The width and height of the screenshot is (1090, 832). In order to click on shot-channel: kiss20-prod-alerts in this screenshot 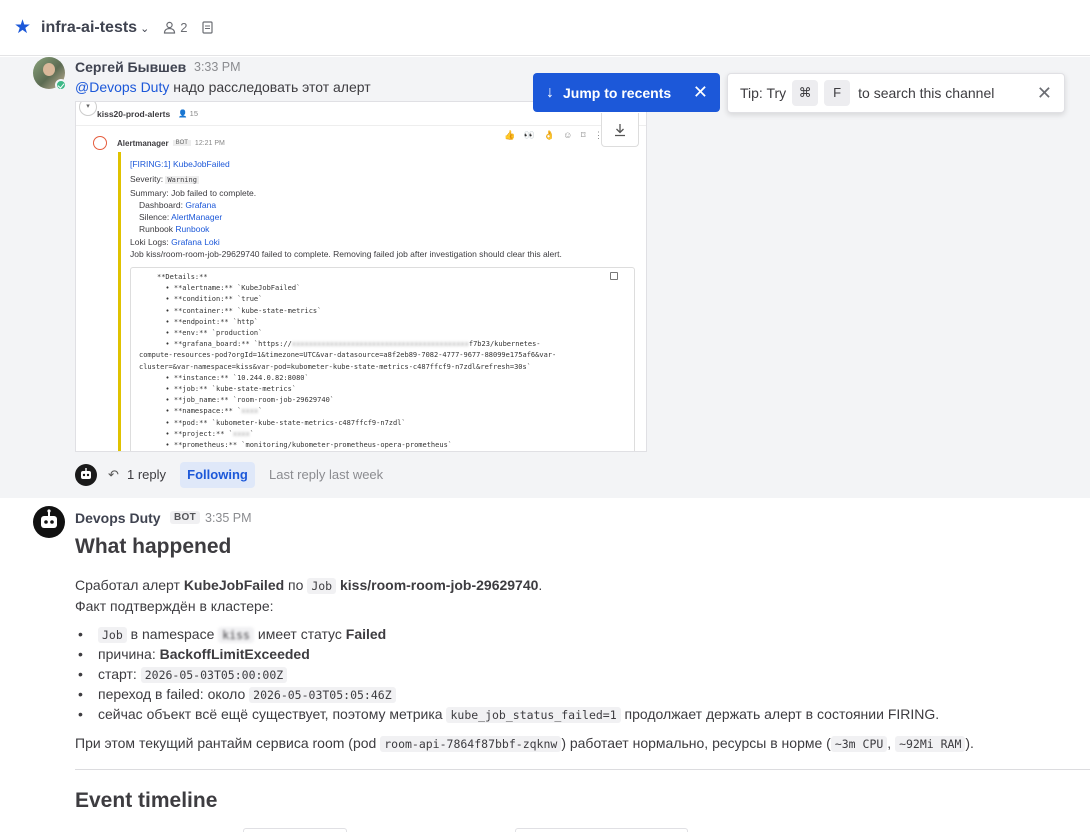, I will do `click(134, 113)`.